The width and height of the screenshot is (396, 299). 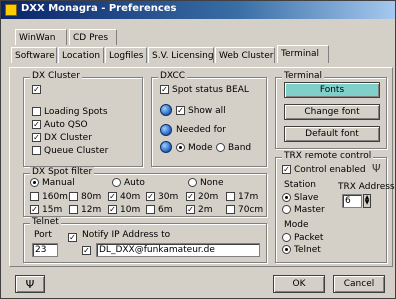 I want to click on dx-cluster-checkbox: DX Cluster, so click(x=62, y=137).